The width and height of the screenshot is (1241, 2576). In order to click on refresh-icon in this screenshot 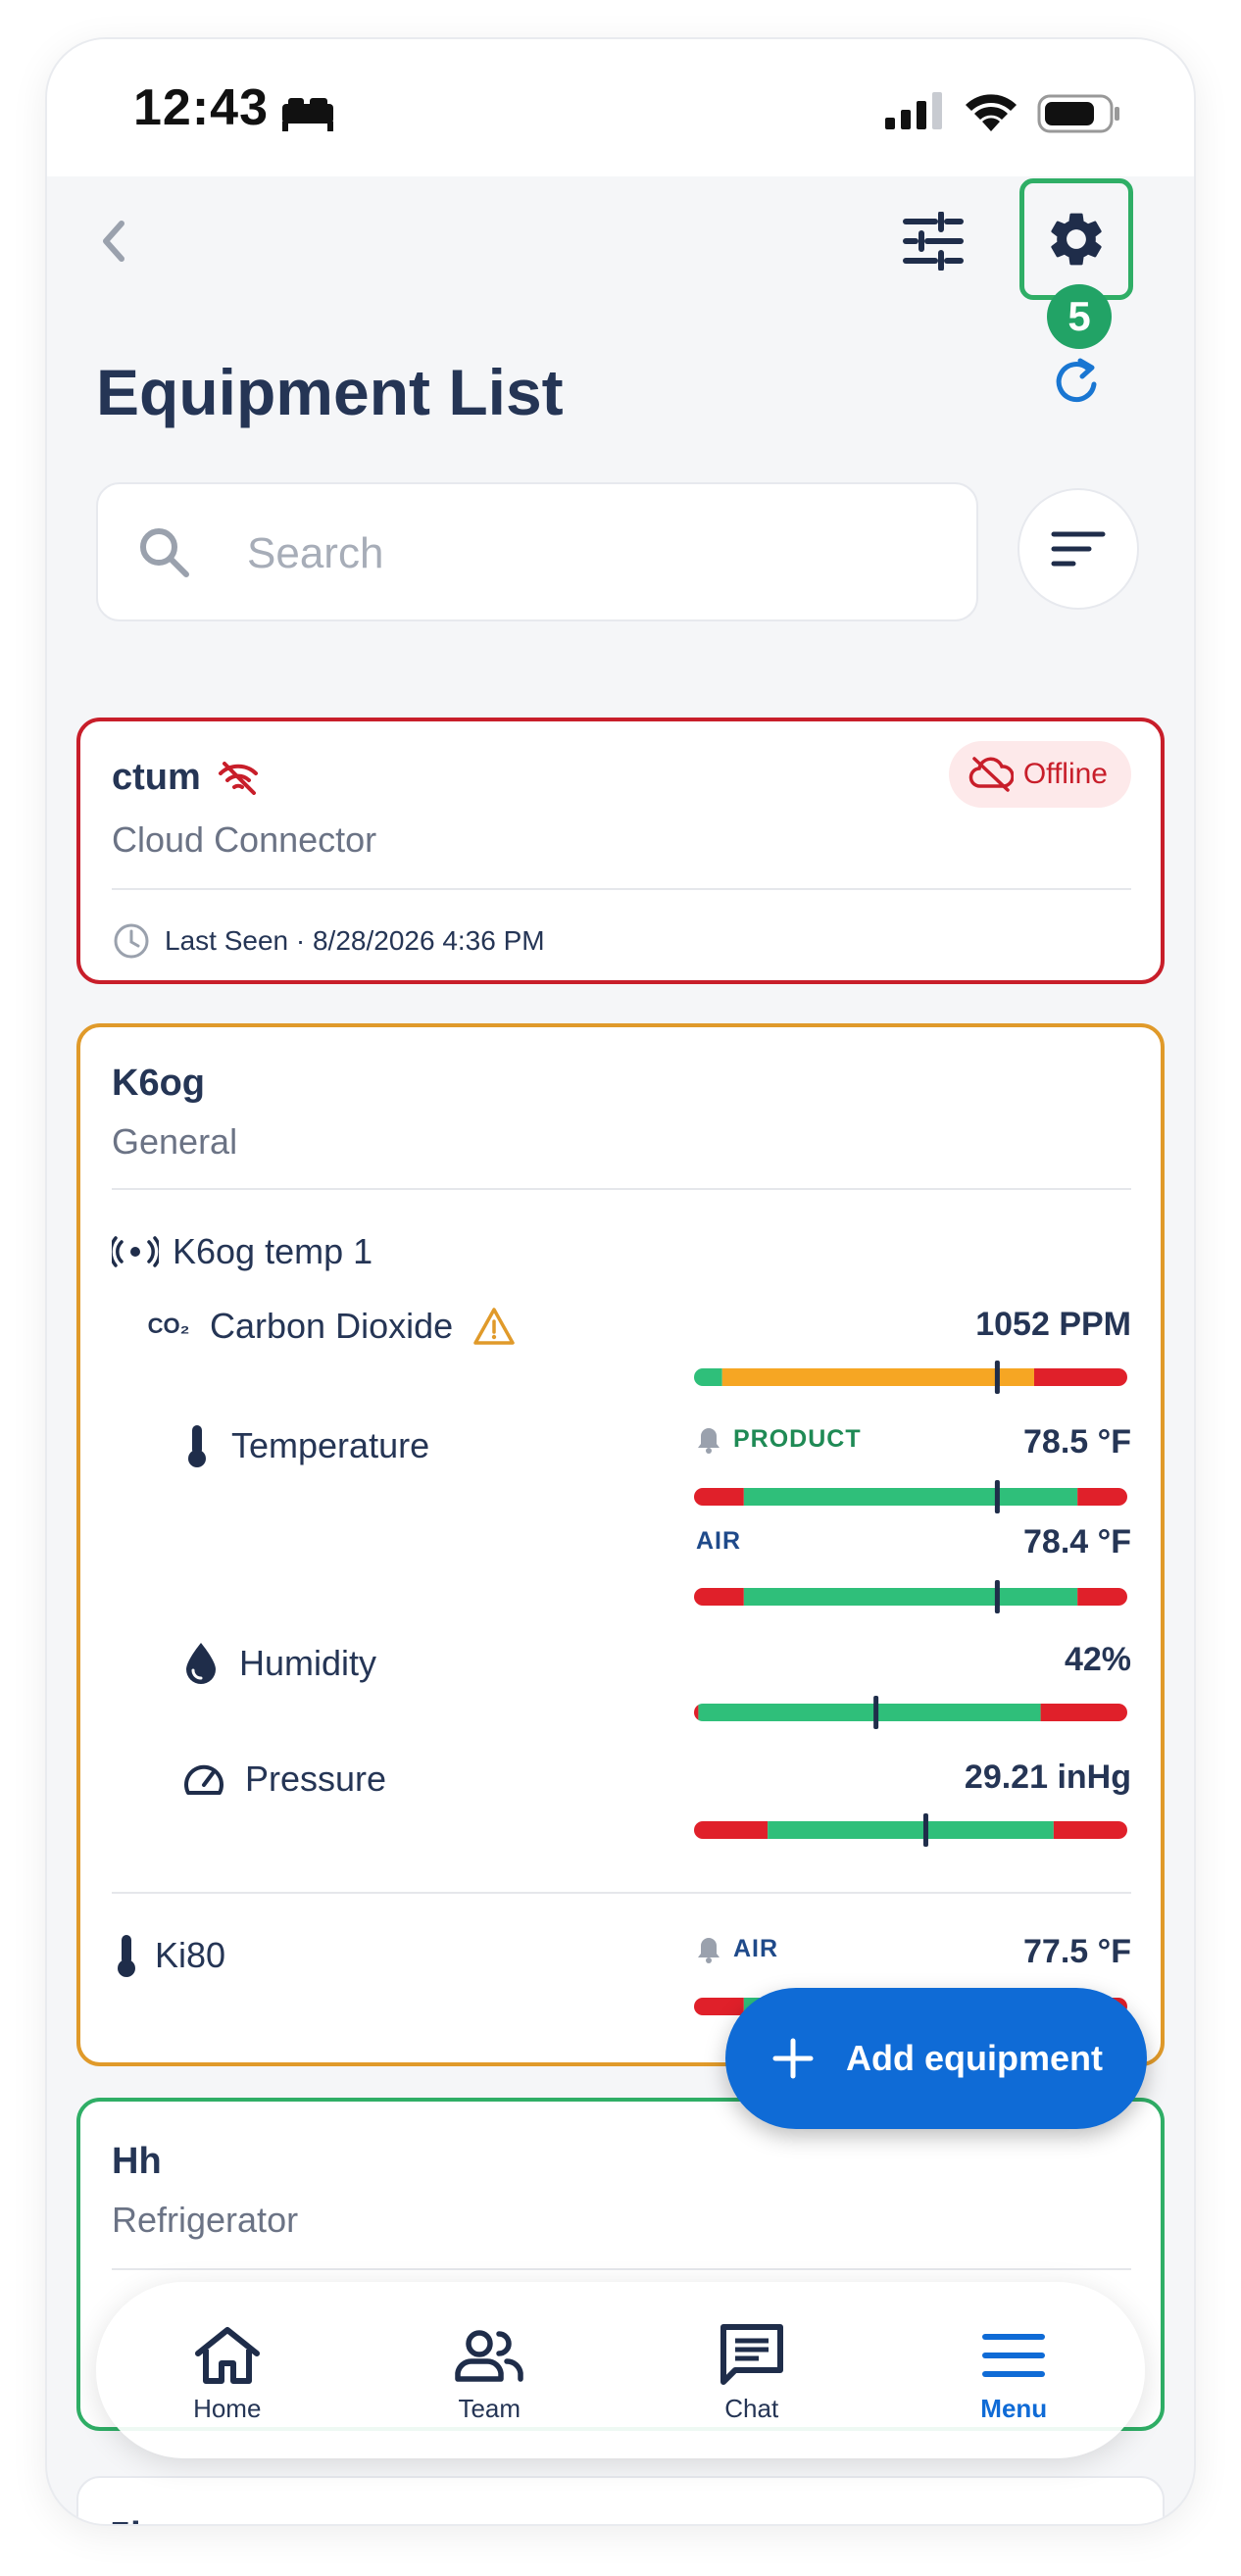, I will do `click(1077, 381)`.